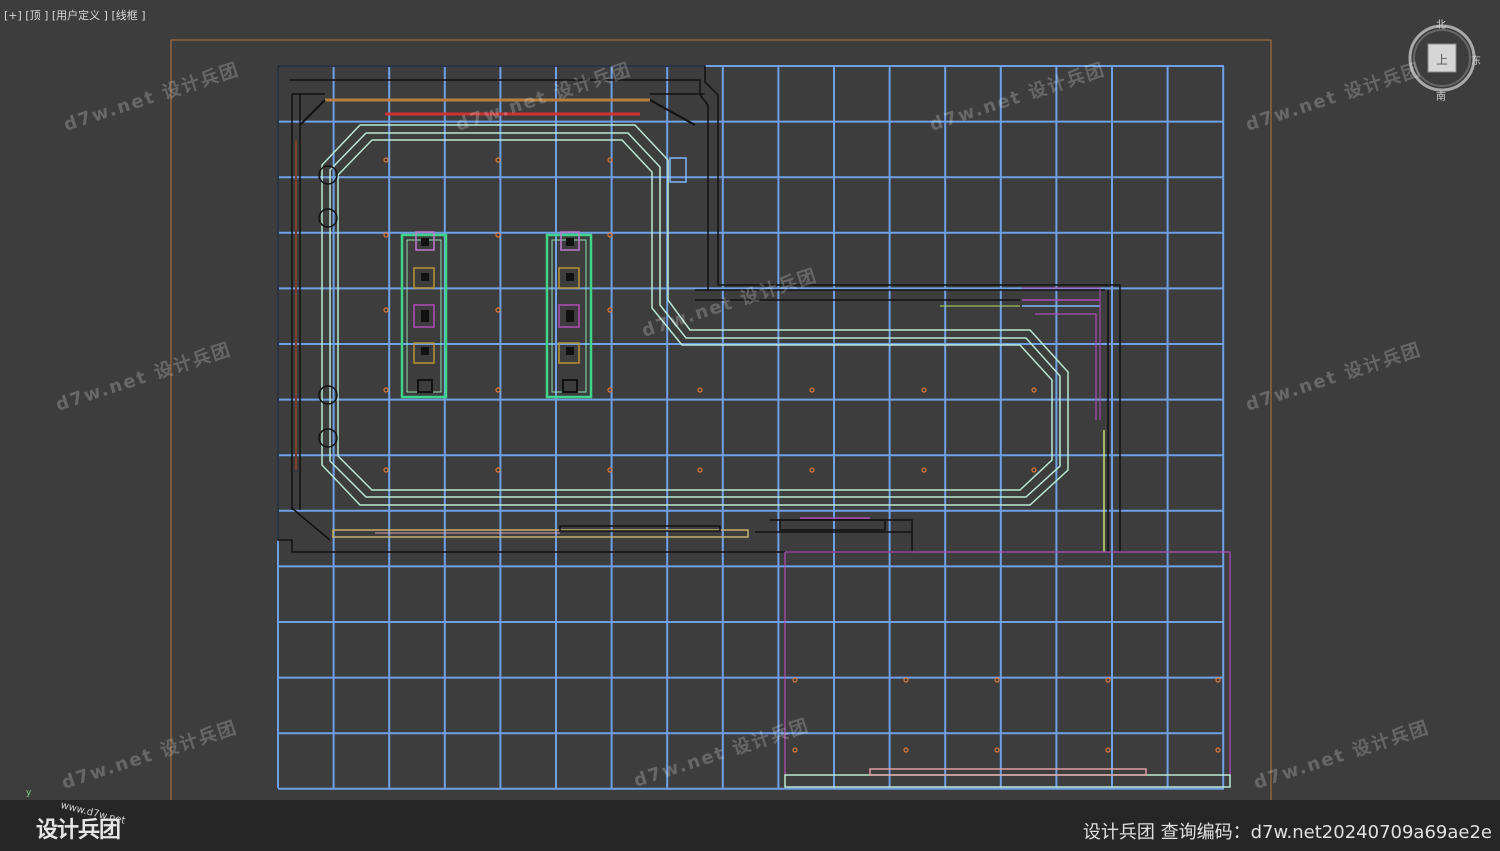 Image resolution: width=1500 pixels, height=851 pixels. Describe the element at coordinates (678, 170) in the screenshot. I see `vent-box` at that location.